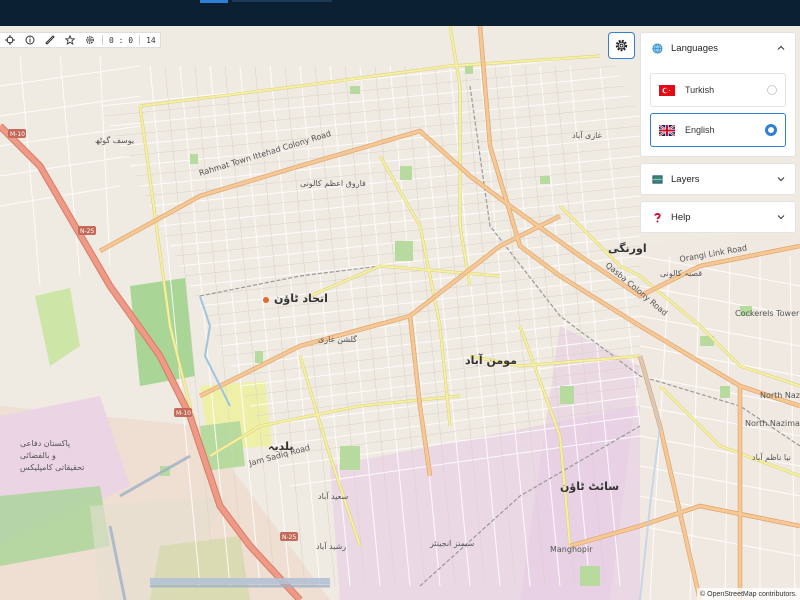 The width and height of the screenshot is (800, 600). Describe the element at coordinates (151, 40) in the screenshot. I see `zoom-level: 14` at that location.